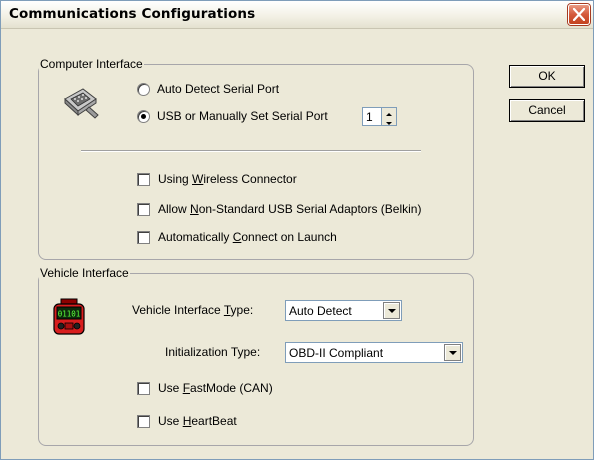 This screenshot has height=460, width=594. Describe the element at coordinates (170, 388) in the screenshot. I see `fastmode-label-pre: Use` at that location.